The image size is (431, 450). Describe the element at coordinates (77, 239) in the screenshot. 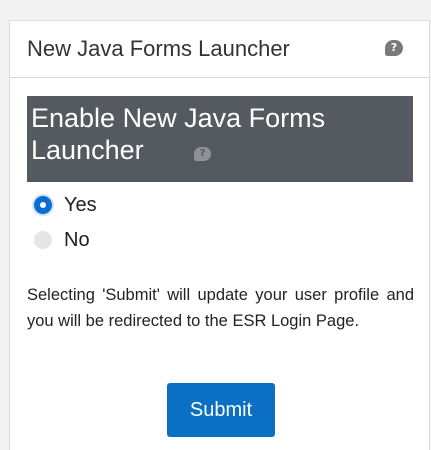

I see `no-label: No` at that location.